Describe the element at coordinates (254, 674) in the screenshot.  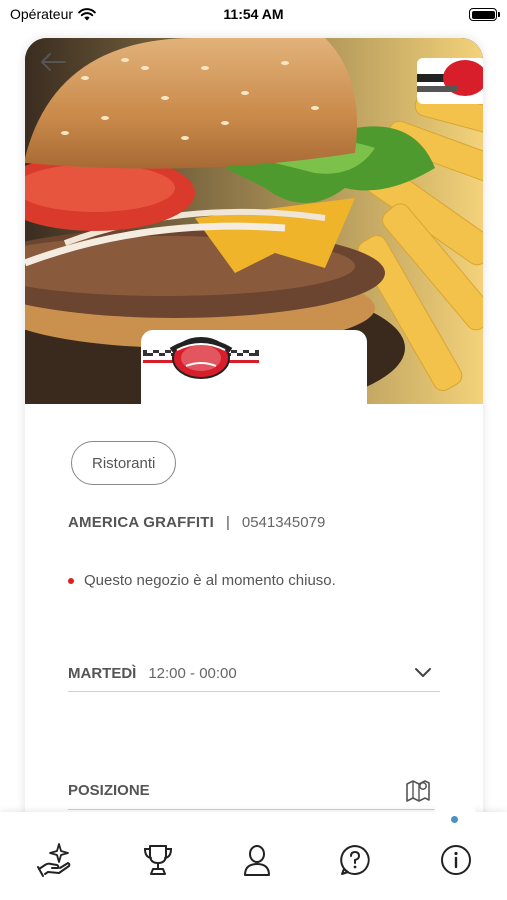
I see `opening-hours-dropdown: MARTEDÌ 12:00 - 00:00` at that location.